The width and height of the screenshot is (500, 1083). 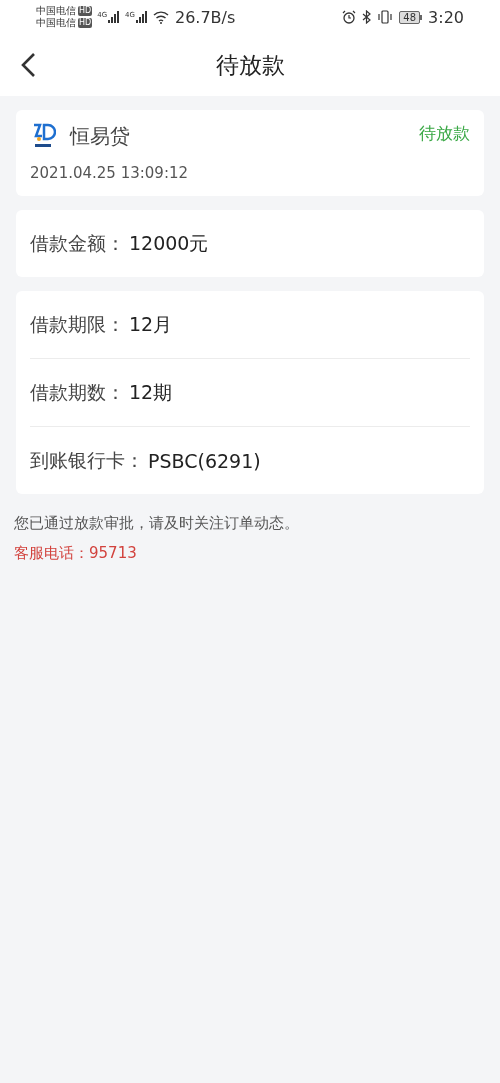 I want to click on order-datetime: 2021.04.25 13:09:12, so click(x=110, y=173).